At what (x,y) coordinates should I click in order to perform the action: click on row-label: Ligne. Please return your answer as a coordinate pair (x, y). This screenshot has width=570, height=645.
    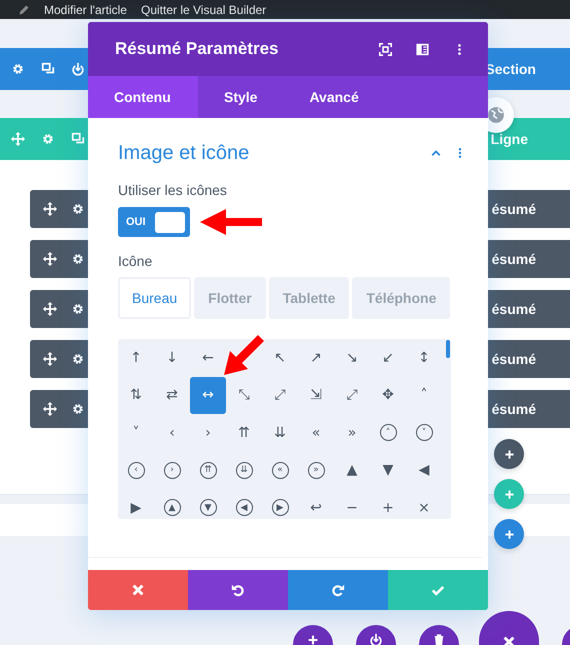
    Looking at the image, I should click on (509, 139).